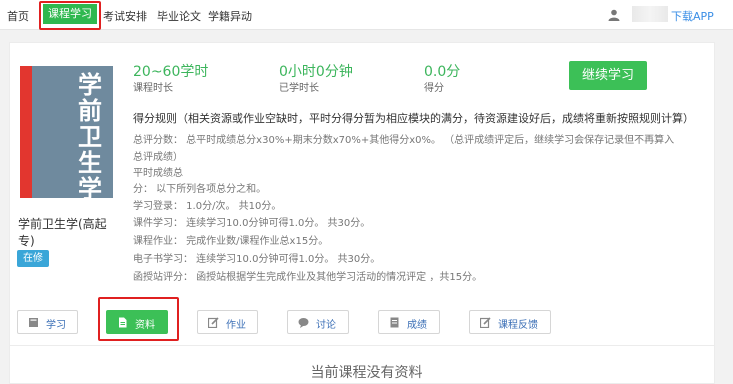 The width and height of the screenshot is (733, 384). Describe the element at coordinates (442, 72) in the screenshot. I see `stat-score-value: 0.0分` at that location.